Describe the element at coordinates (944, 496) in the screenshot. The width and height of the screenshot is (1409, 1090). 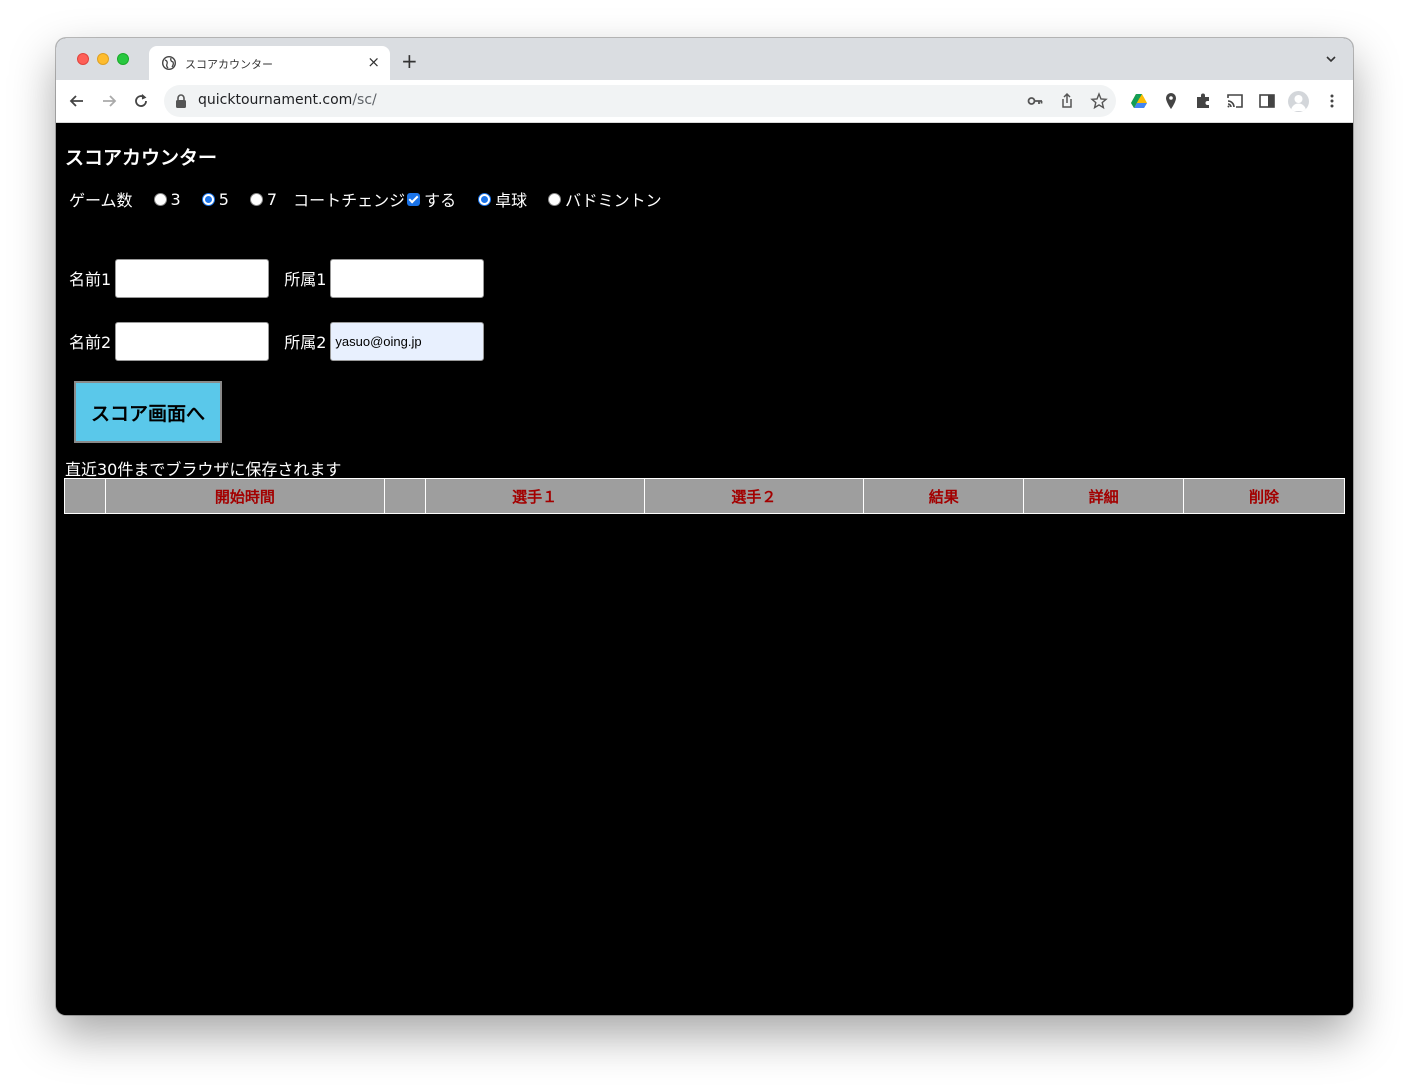
I see `col-header-result: 結果` at that location.